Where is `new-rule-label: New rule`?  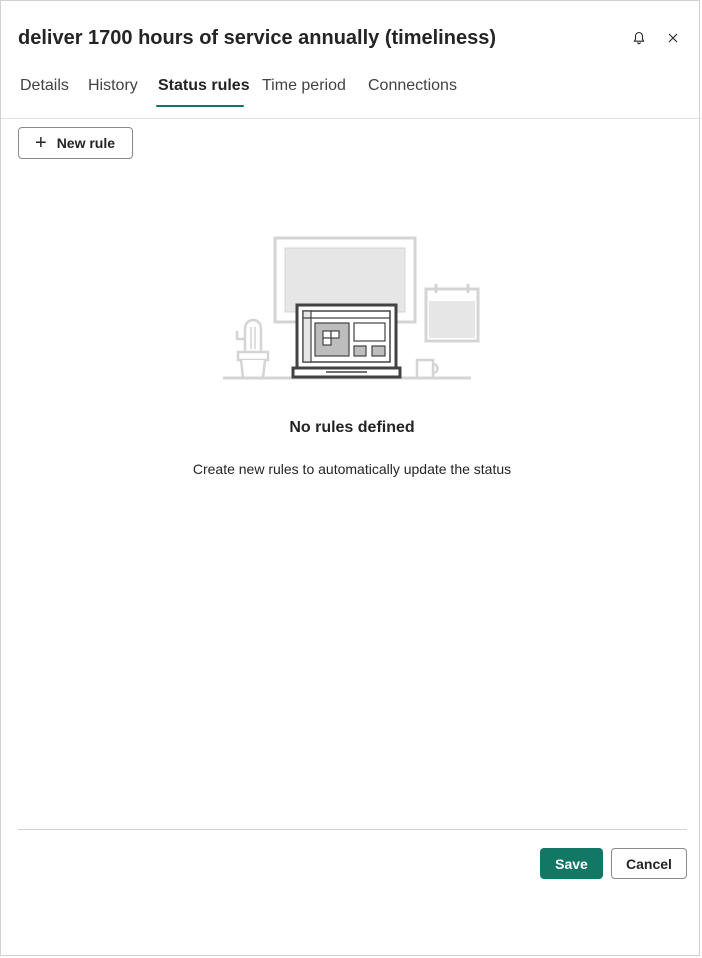 new-rule-label: New rule is located at coordinates (86, 143).